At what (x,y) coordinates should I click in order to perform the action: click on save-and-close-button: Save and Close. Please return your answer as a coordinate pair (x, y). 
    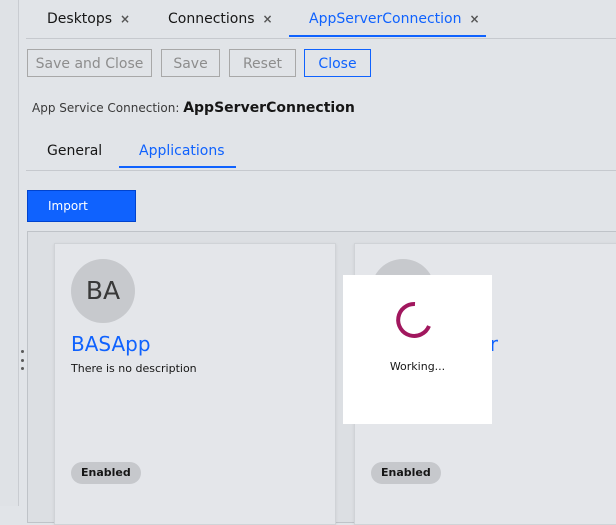
    Looking at the image, I should click on (89, 63).